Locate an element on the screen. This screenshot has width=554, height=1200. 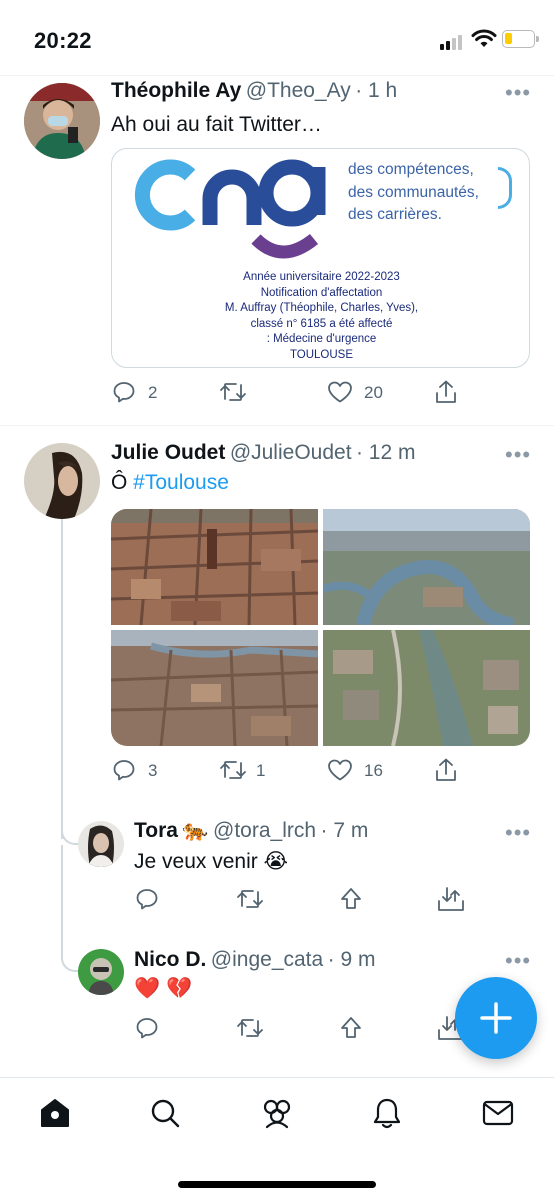
author-name: Julie Oudet is located at coordinates (168, 452).